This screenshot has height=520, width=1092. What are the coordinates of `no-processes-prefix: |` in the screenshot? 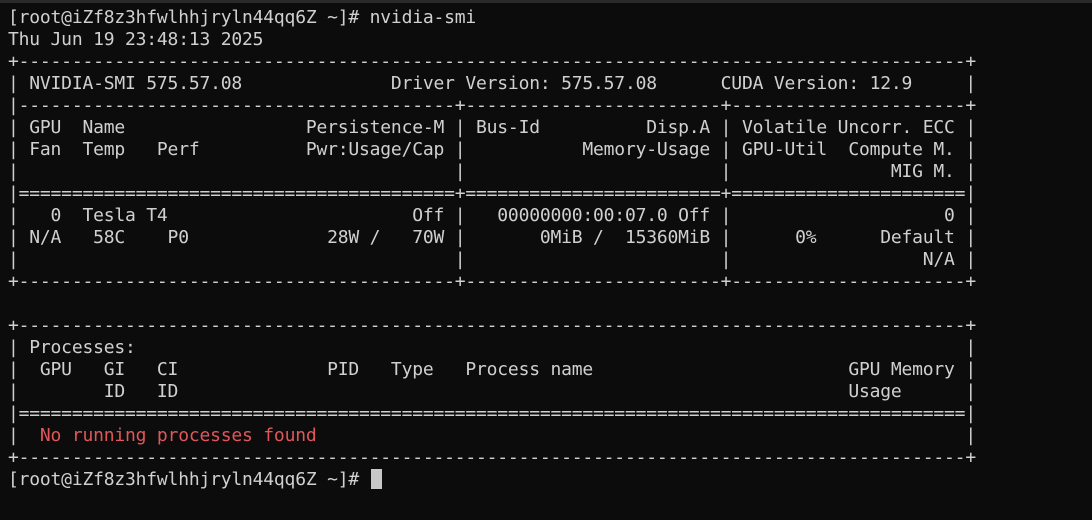 It's located at (24, 435).